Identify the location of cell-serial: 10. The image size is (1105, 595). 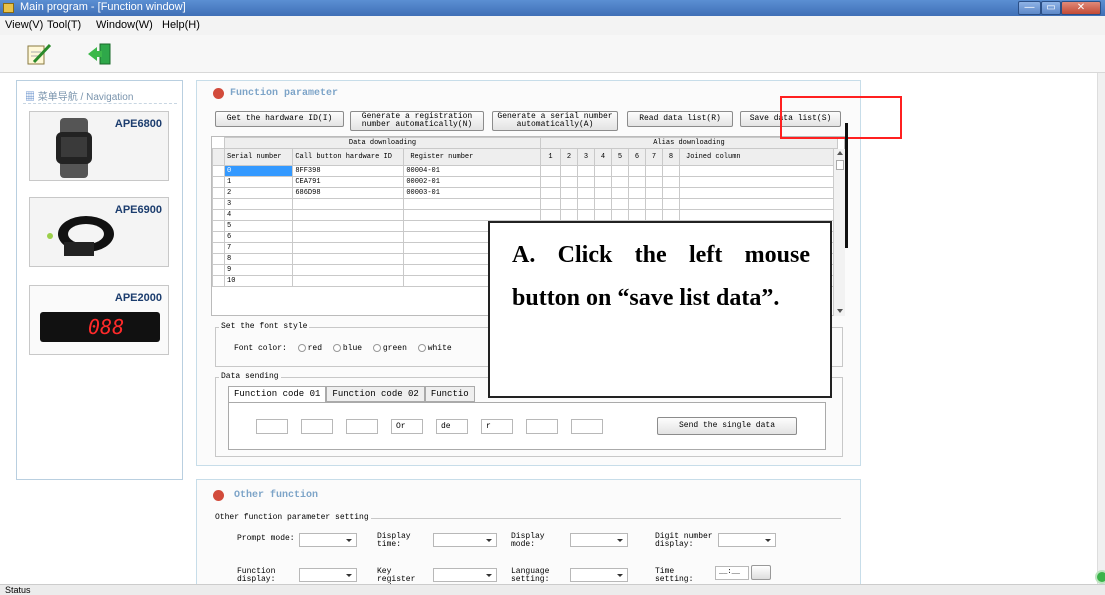
(258, 281).